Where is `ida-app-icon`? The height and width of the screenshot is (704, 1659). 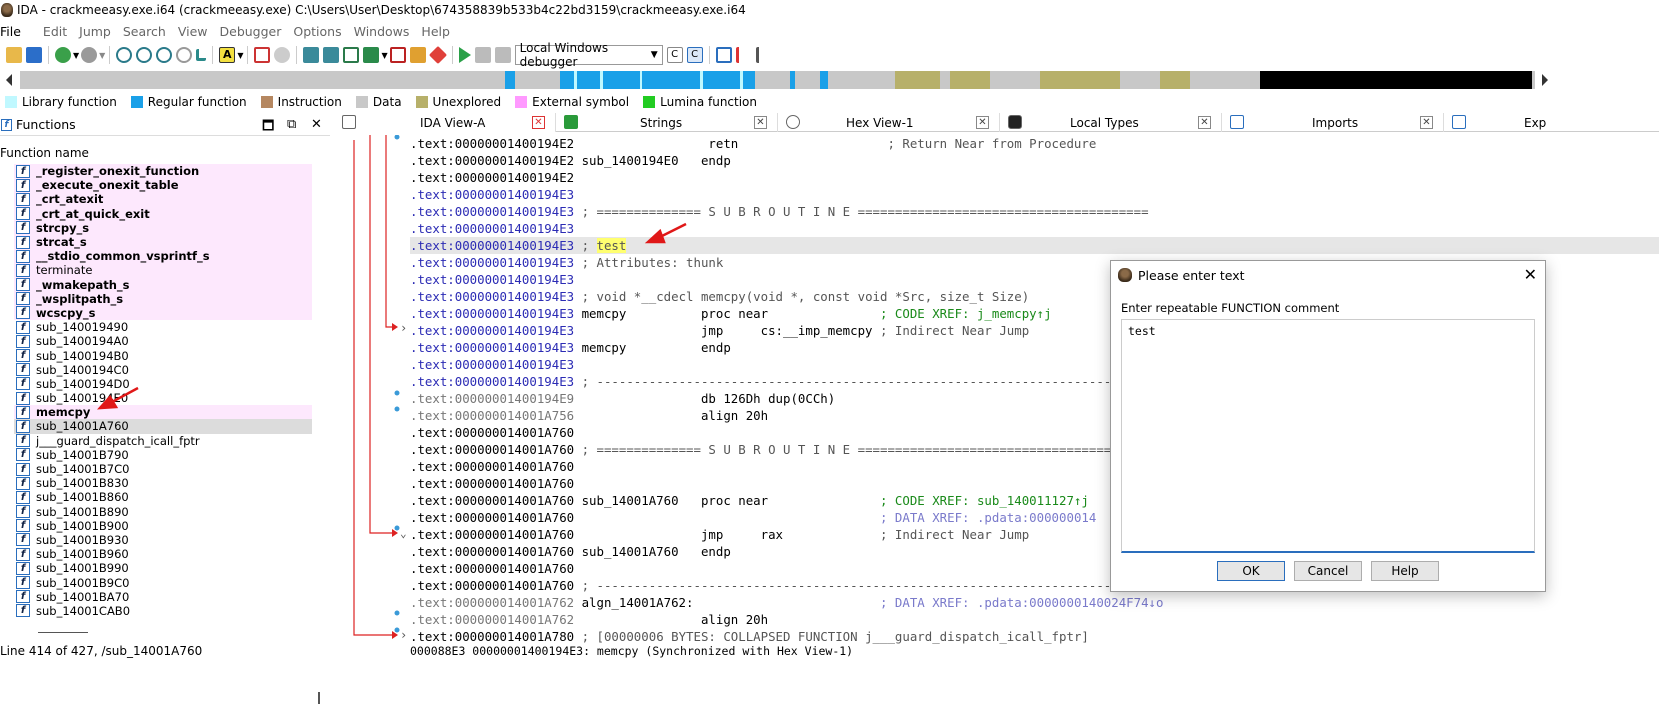 ida-app-icon is located at coordinates (1125, 275).